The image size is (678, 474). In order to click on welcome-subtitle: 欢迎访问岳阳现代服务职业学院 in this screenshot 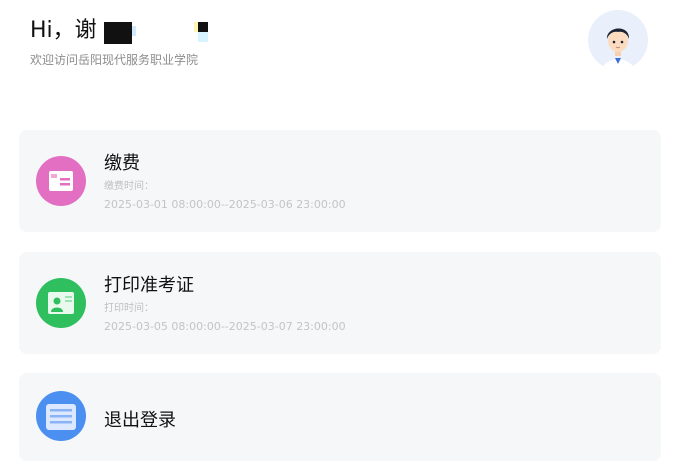, I will do `click(114, 60)`.